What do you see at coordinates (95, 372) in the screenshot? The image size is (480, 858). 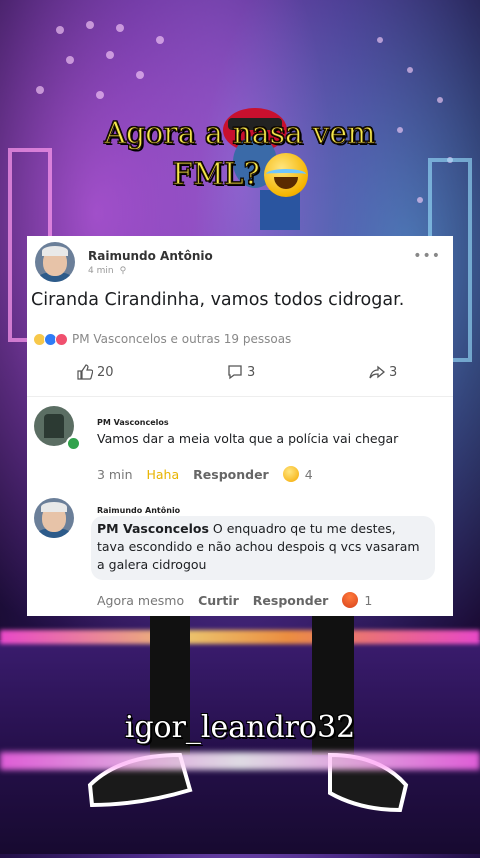 I see `like-button: 20` at bounding box center [95, 372].